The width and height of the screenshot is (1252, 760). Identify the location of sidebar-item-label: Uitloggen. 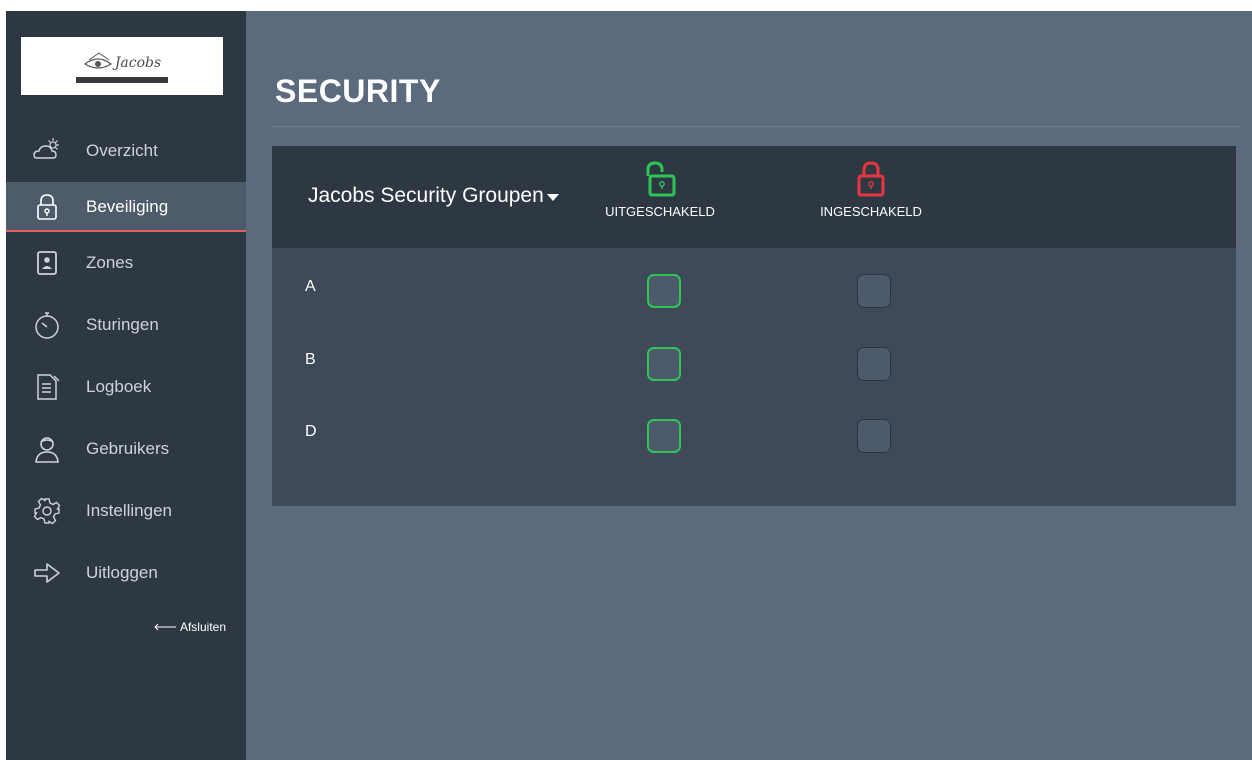
(122, 572).